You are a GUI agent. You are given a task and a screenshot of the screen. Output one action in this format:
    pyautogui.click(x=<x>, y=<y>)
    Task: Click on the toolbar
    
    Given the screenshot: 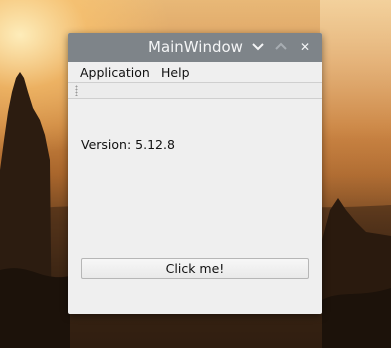 What is the action you would take?
    pyautogui.click(x=195, y=90)
    